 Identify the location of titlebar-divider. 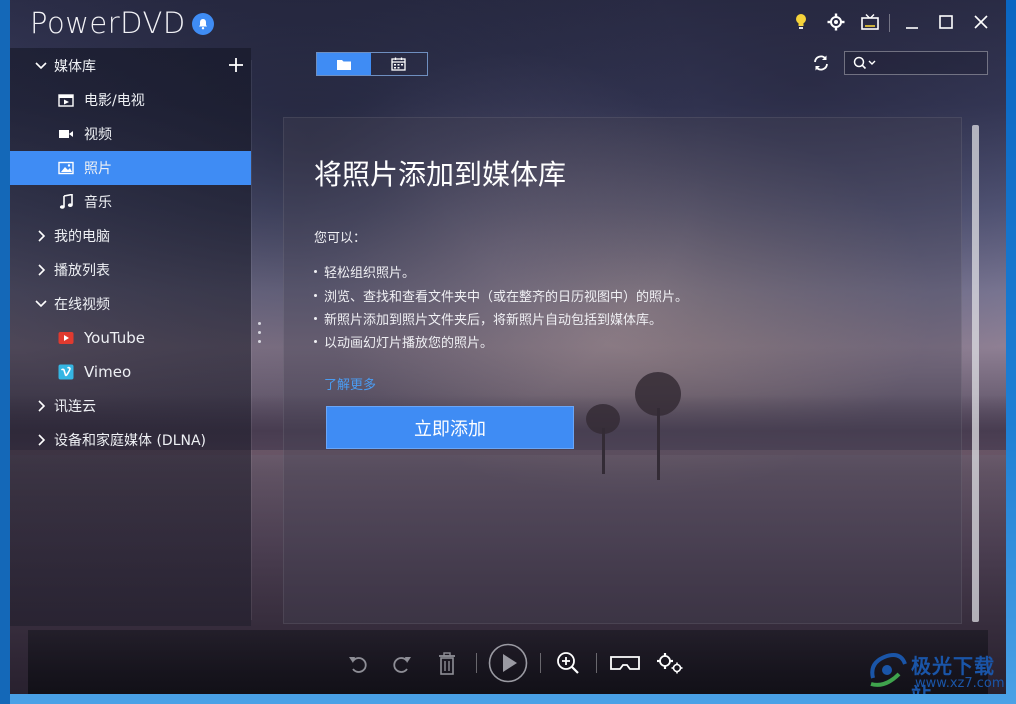
(889, 23).